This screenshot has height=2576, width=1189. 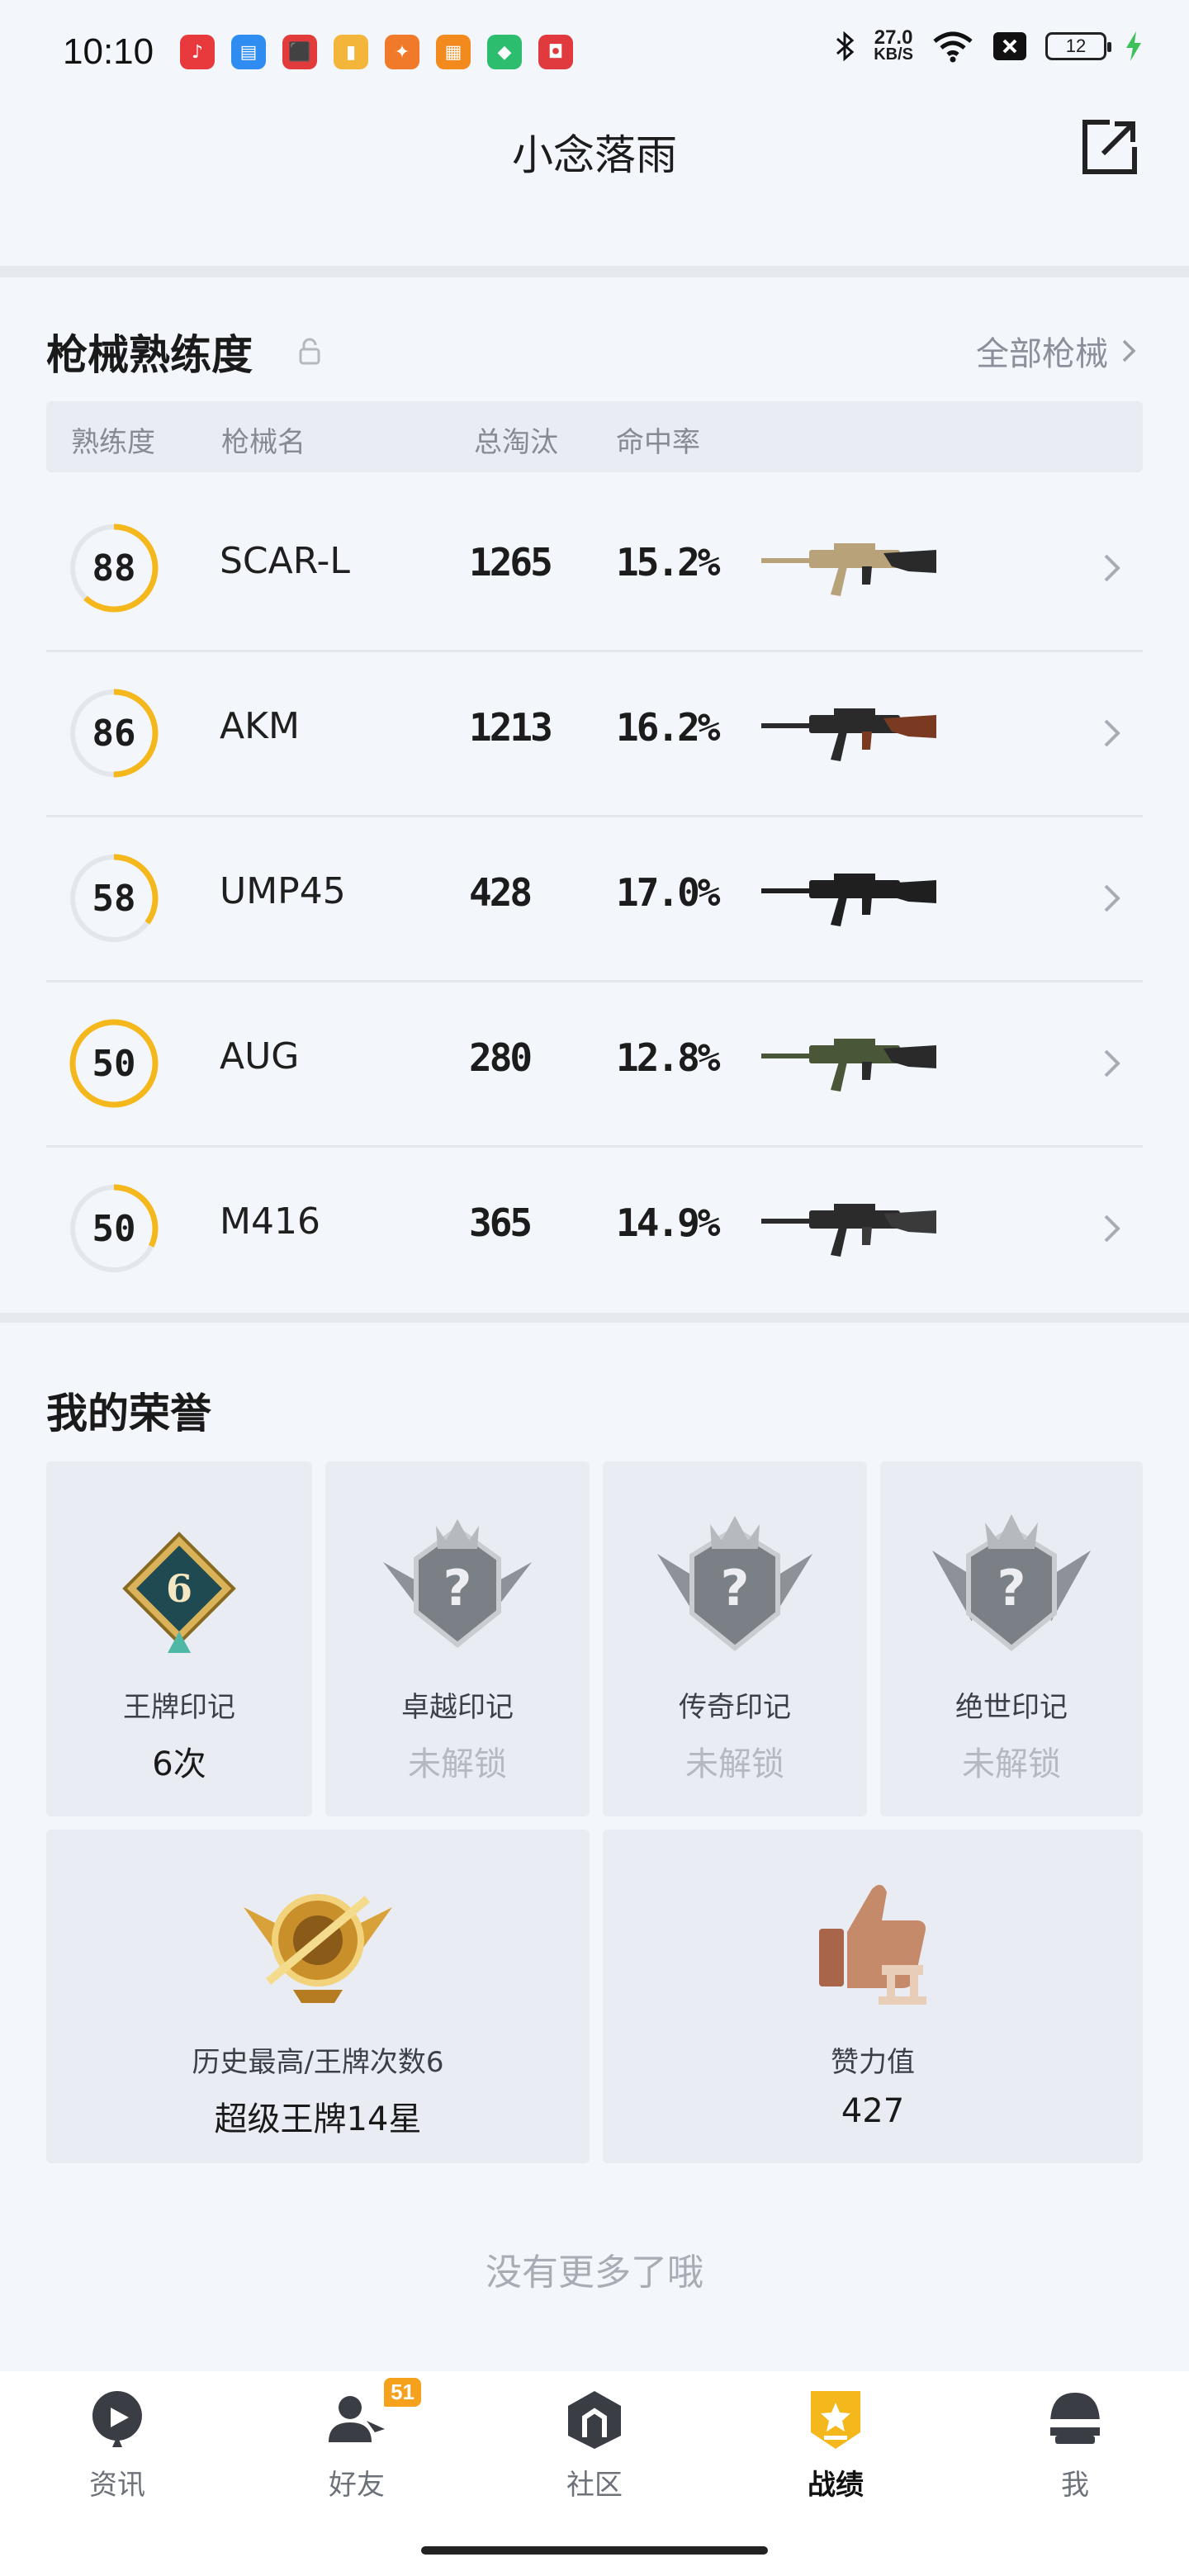 What do you see at coordinates (114, 568) in the screenshot?
I see `proficiency-value: 88` at bounding box center [114, 568].